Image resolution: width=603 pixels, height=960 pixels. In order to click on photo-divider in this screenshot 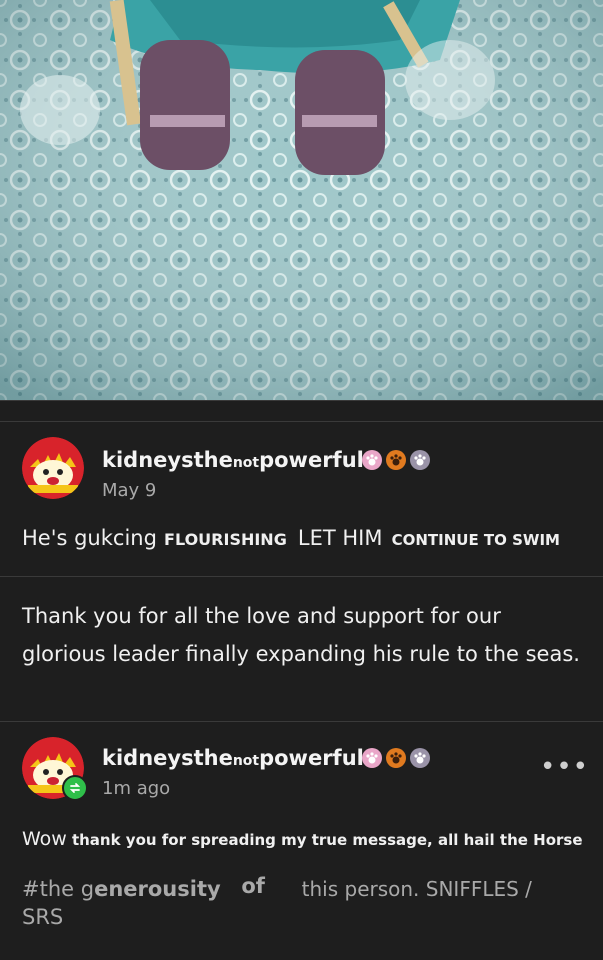, I will do `click(301, 400)`.